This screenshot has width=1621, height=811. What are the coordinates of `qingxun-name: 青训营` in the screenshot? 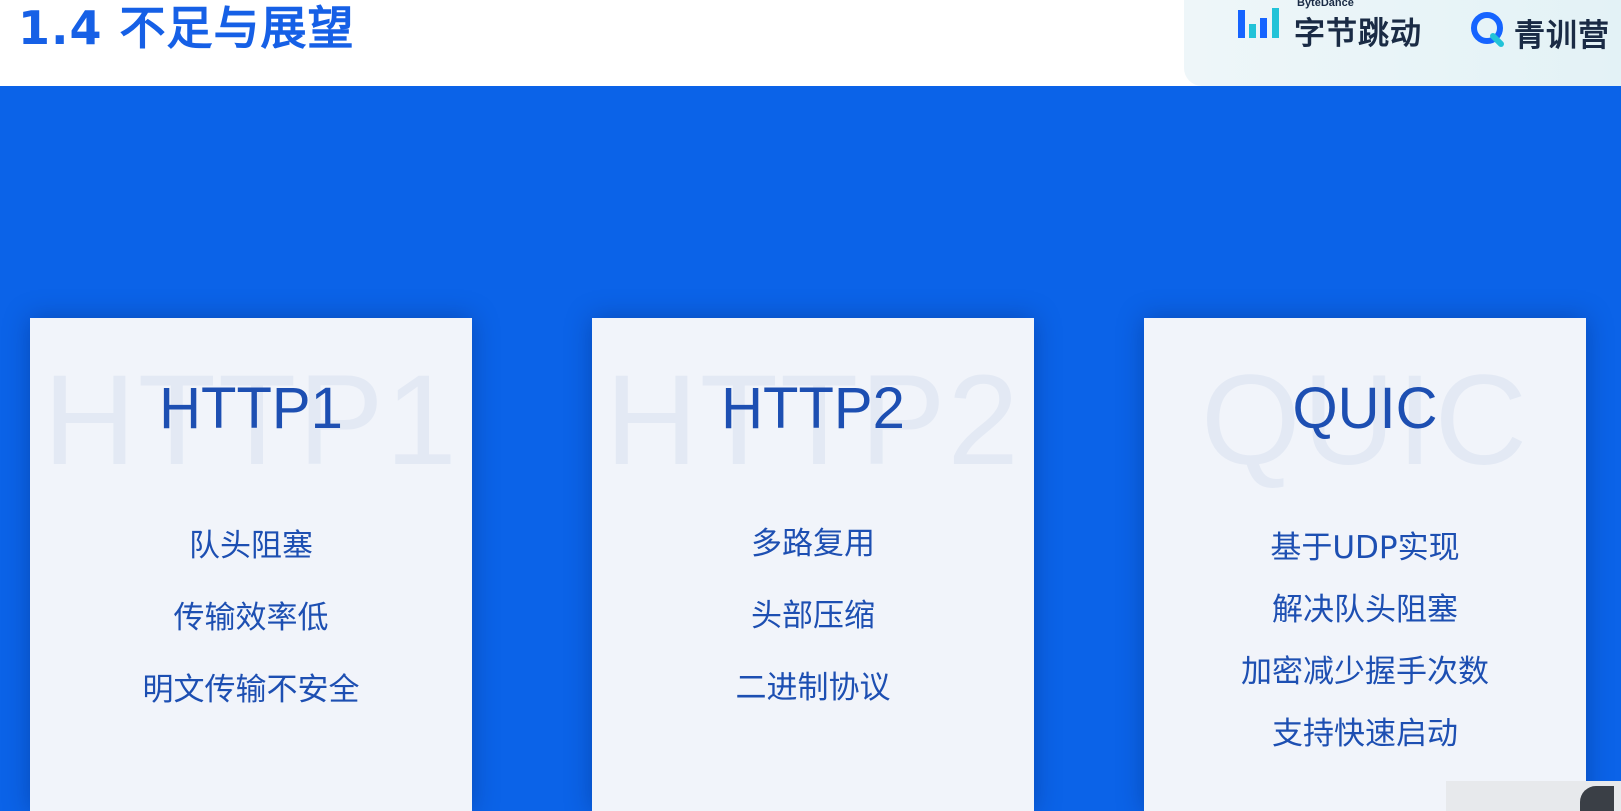 It's located at (1562, 36).